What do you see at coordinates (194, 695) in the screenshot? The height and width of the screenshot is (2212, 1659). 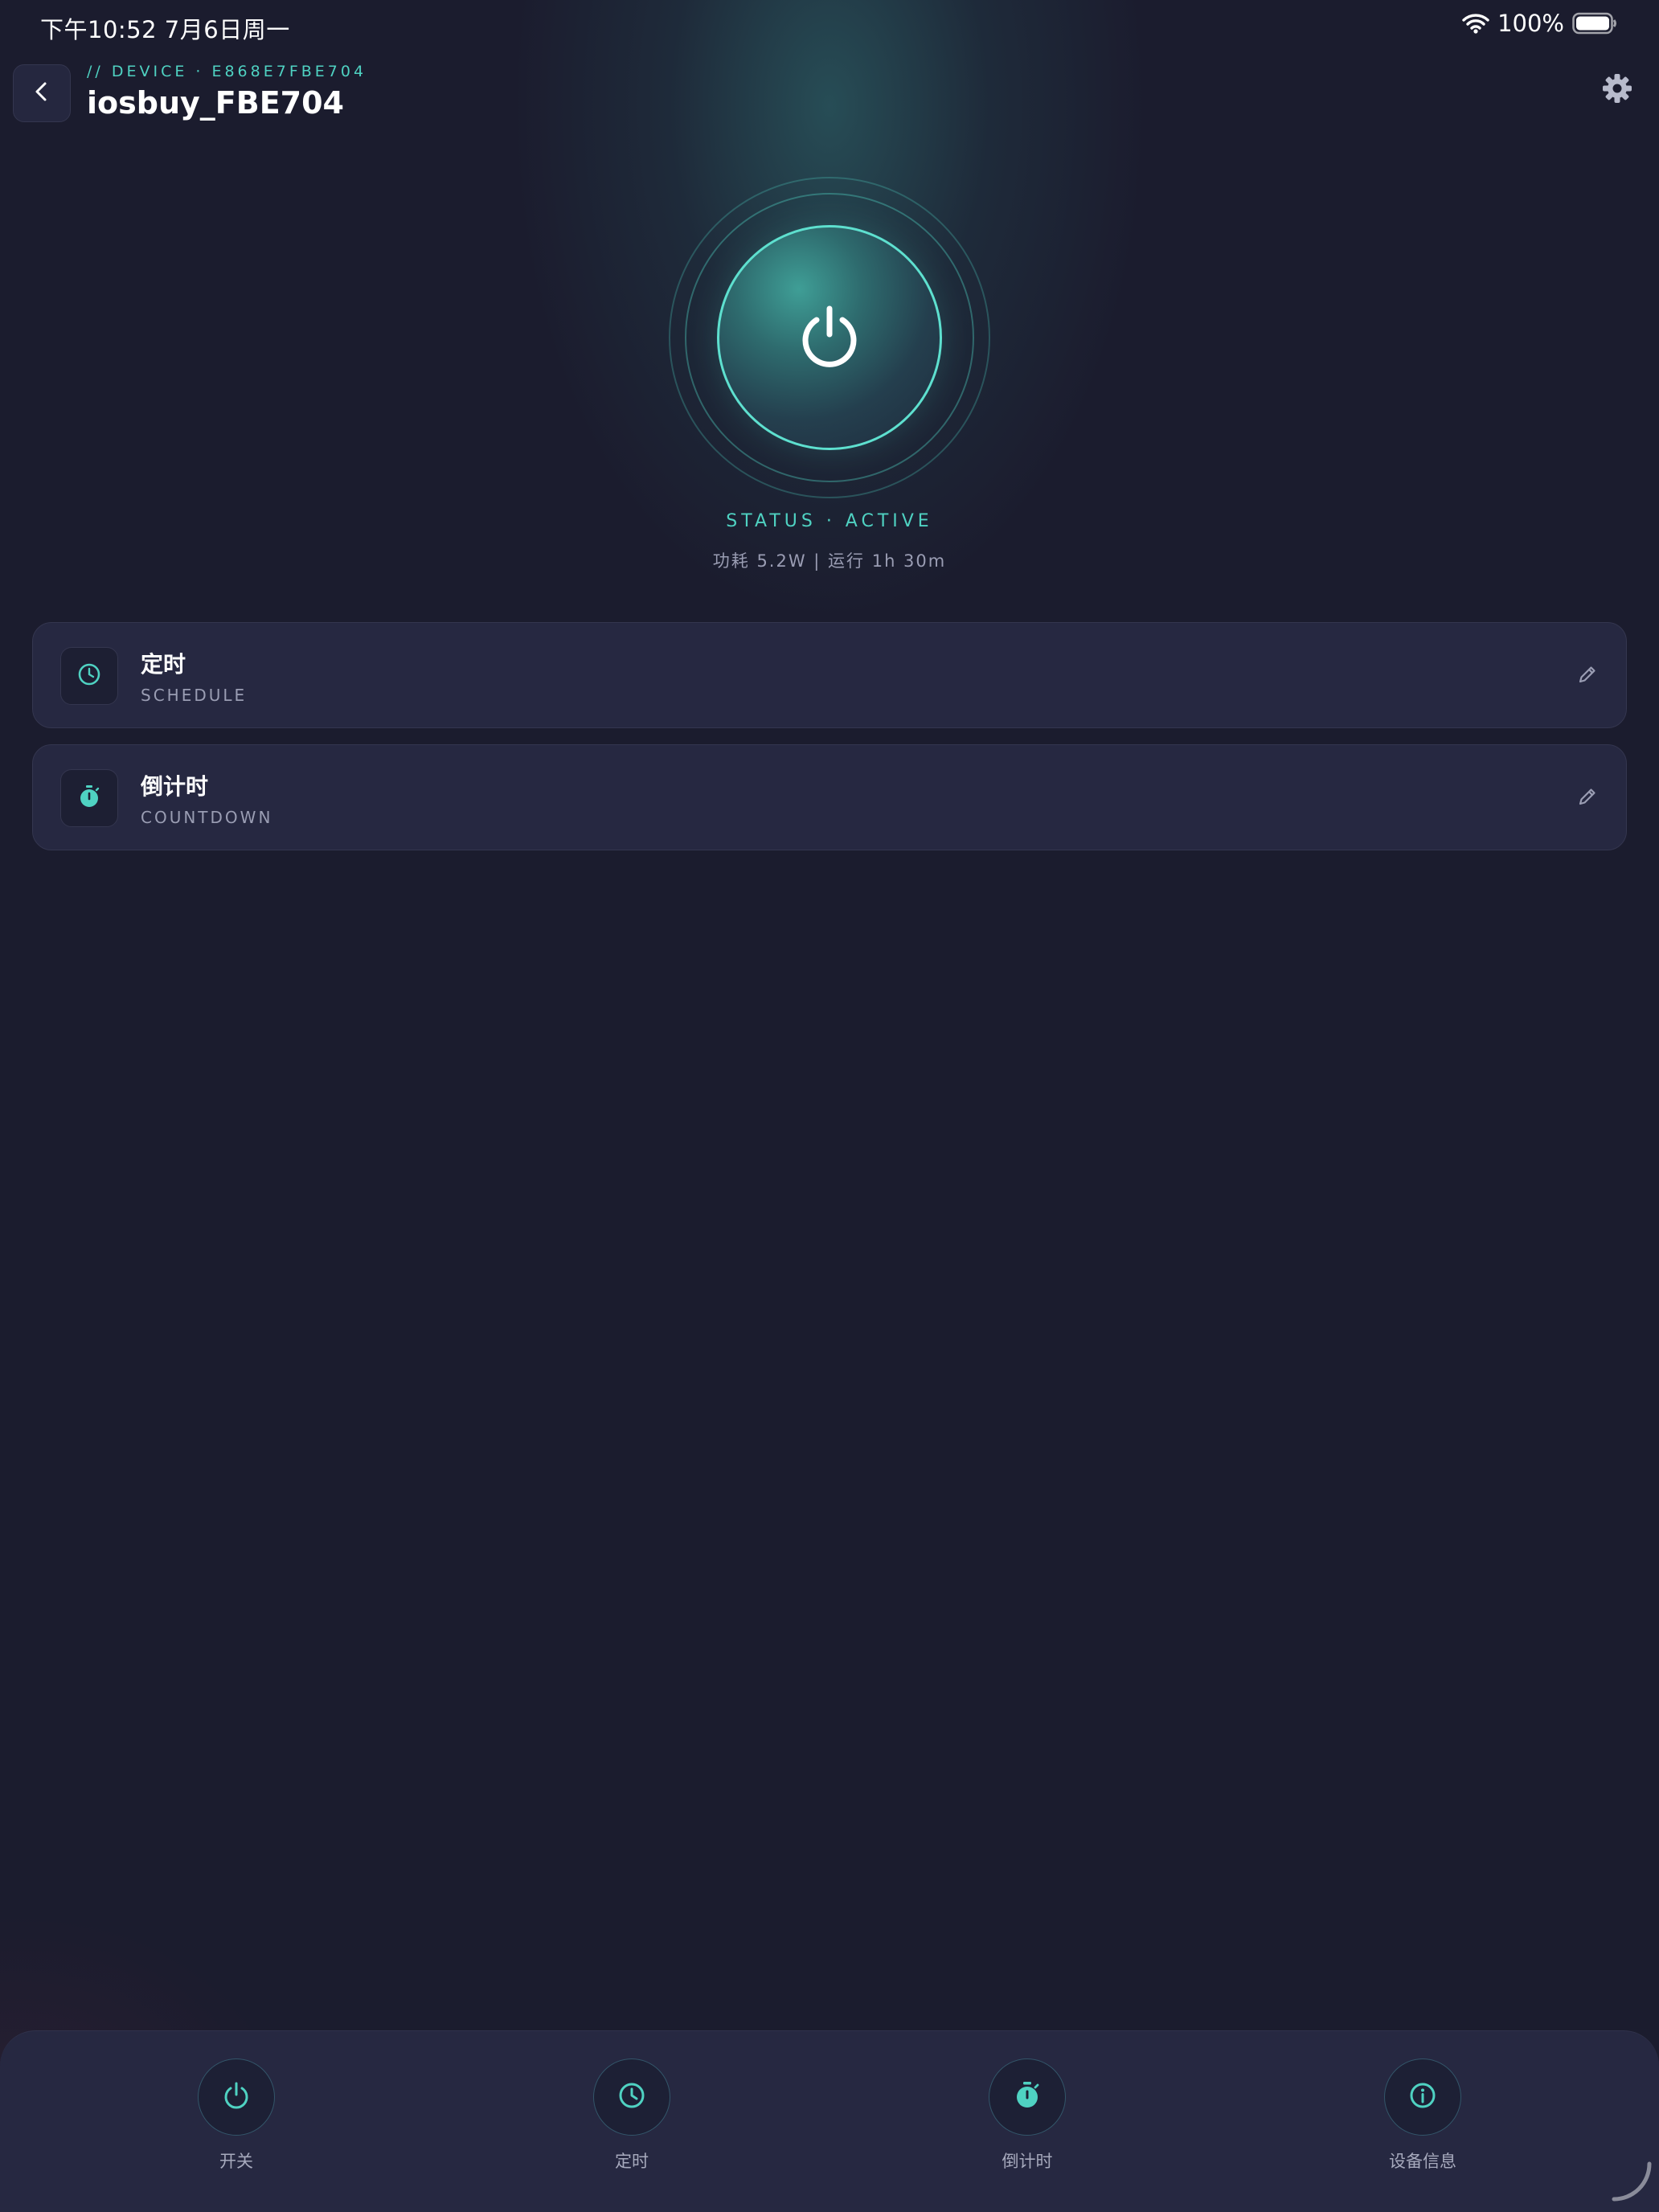 I see `schedule-card-subtitle: SCHEDULE` at bounding box center [194, 695].